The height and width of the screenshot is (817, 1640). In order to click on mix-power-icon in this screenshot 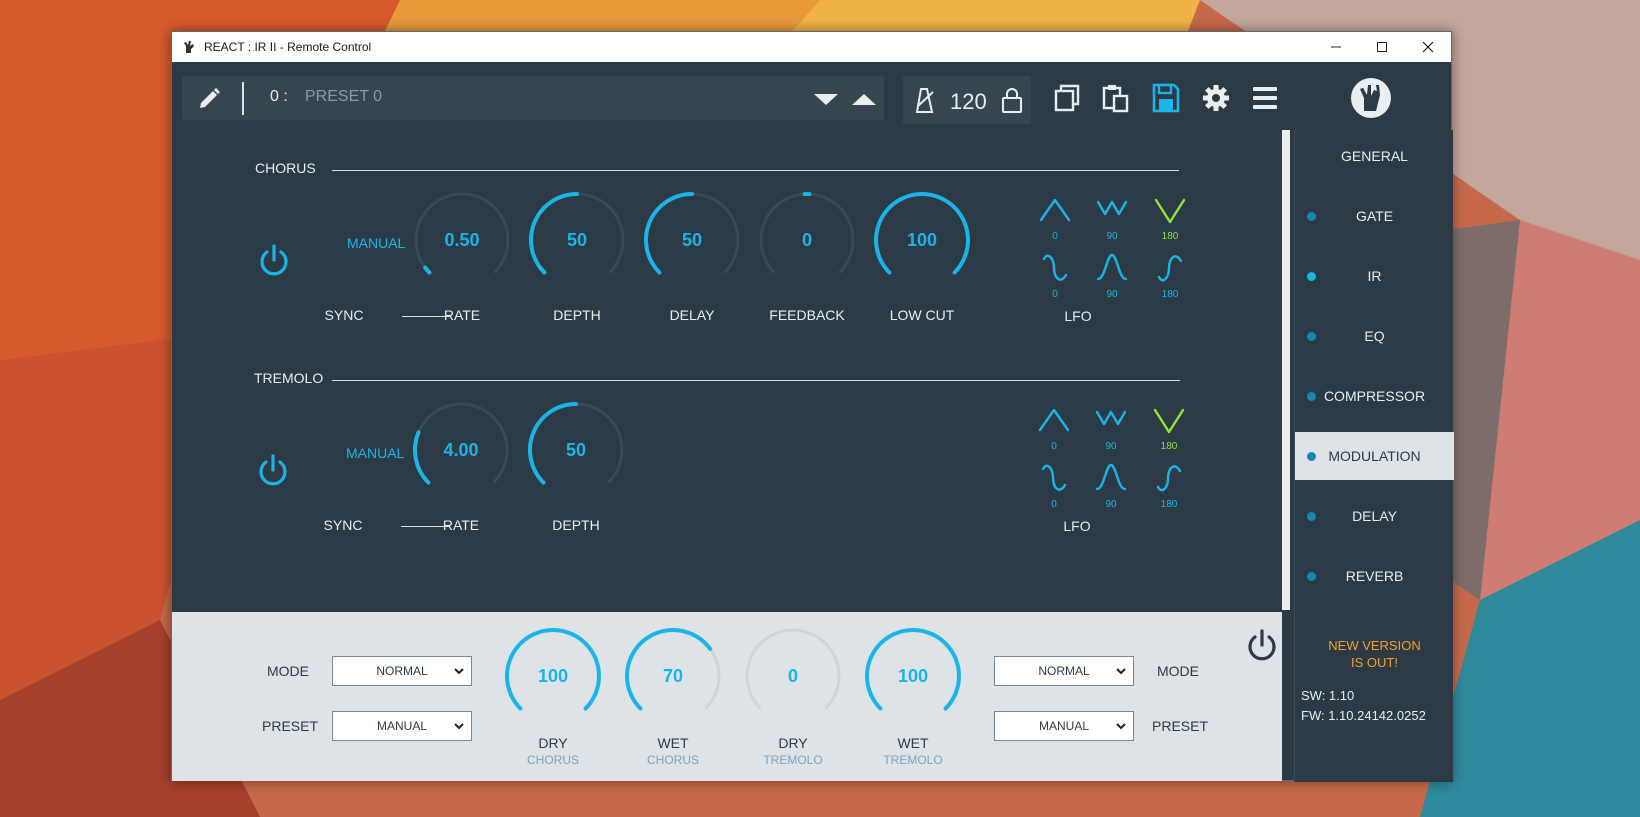, I will do `click(1262, 645)`.